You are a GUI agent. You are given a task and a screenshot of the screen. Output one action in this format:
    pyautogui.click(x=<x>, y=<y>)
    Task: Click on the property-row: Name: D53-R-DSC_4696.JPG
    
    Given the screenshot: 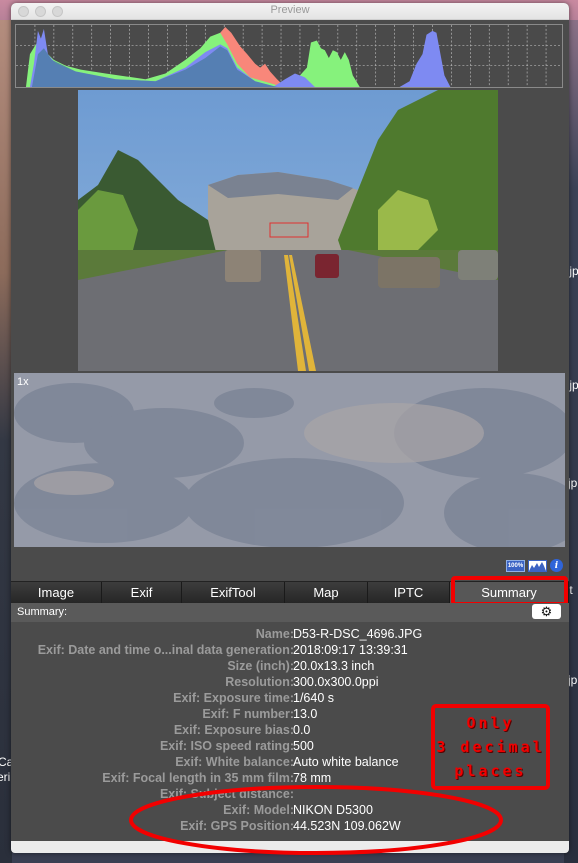 What is the action you would take?
    pyautogui.click(x=290, y=634)
    